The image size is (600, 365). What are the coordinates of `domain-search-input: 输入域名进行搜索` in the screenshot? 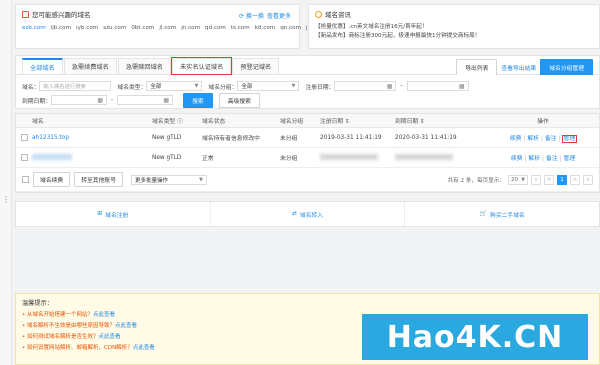 It's located at (75, 86).